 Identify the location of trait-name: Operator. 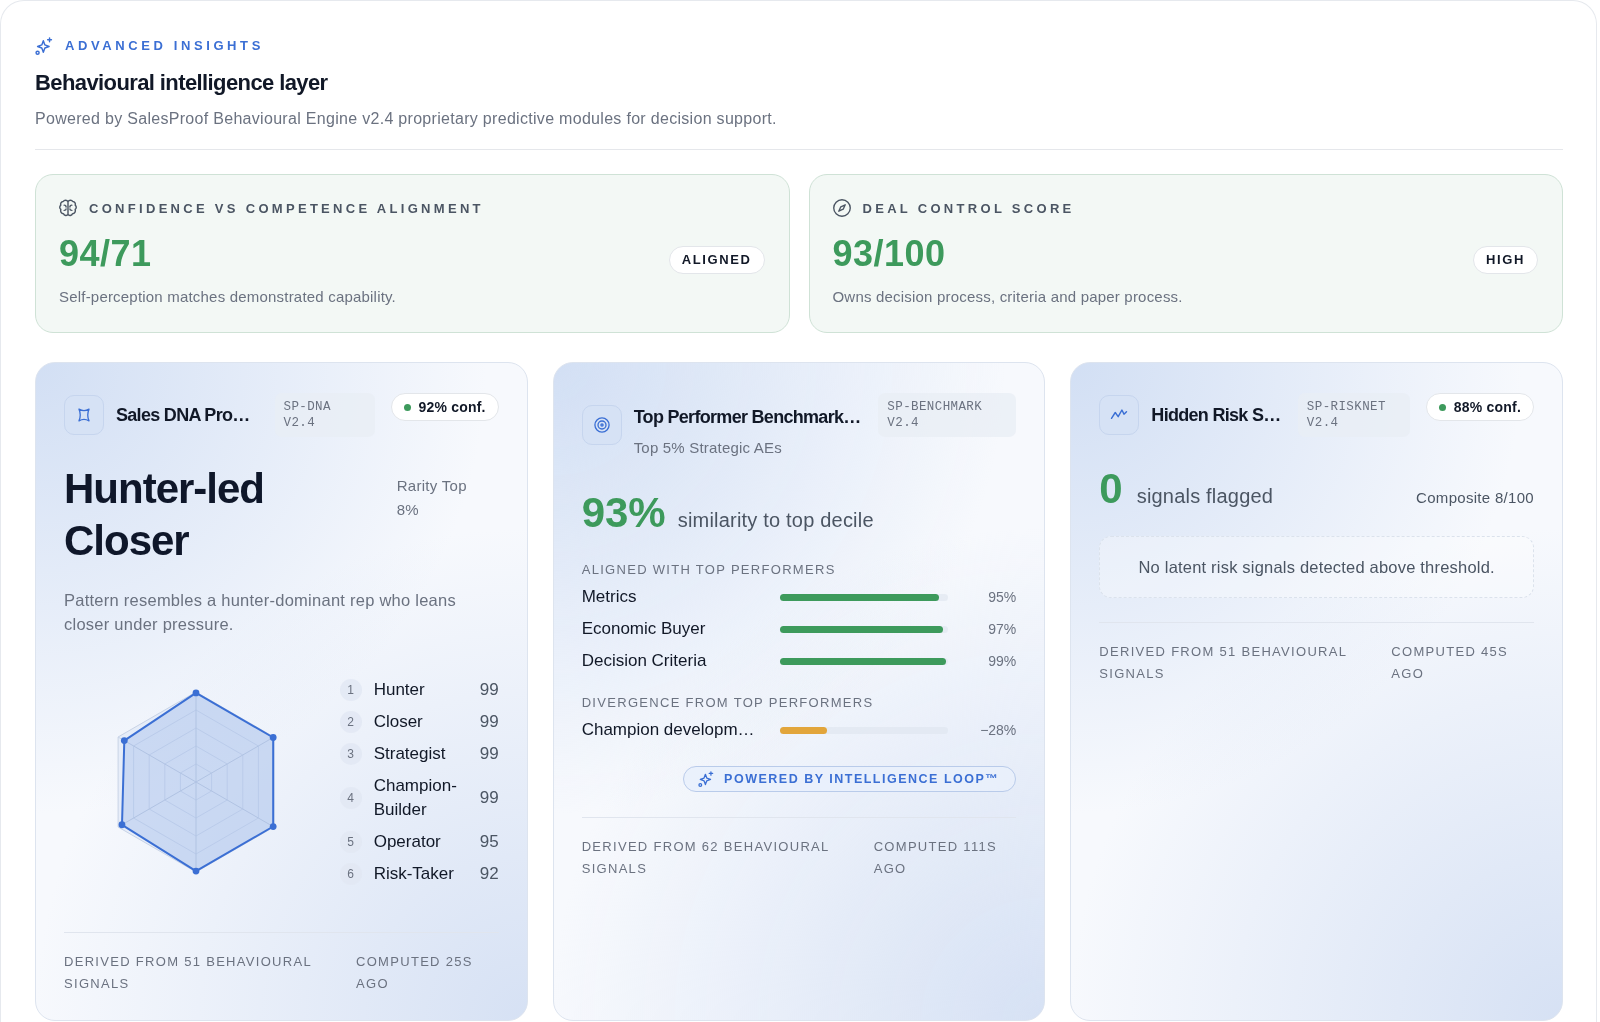
(407, 842).